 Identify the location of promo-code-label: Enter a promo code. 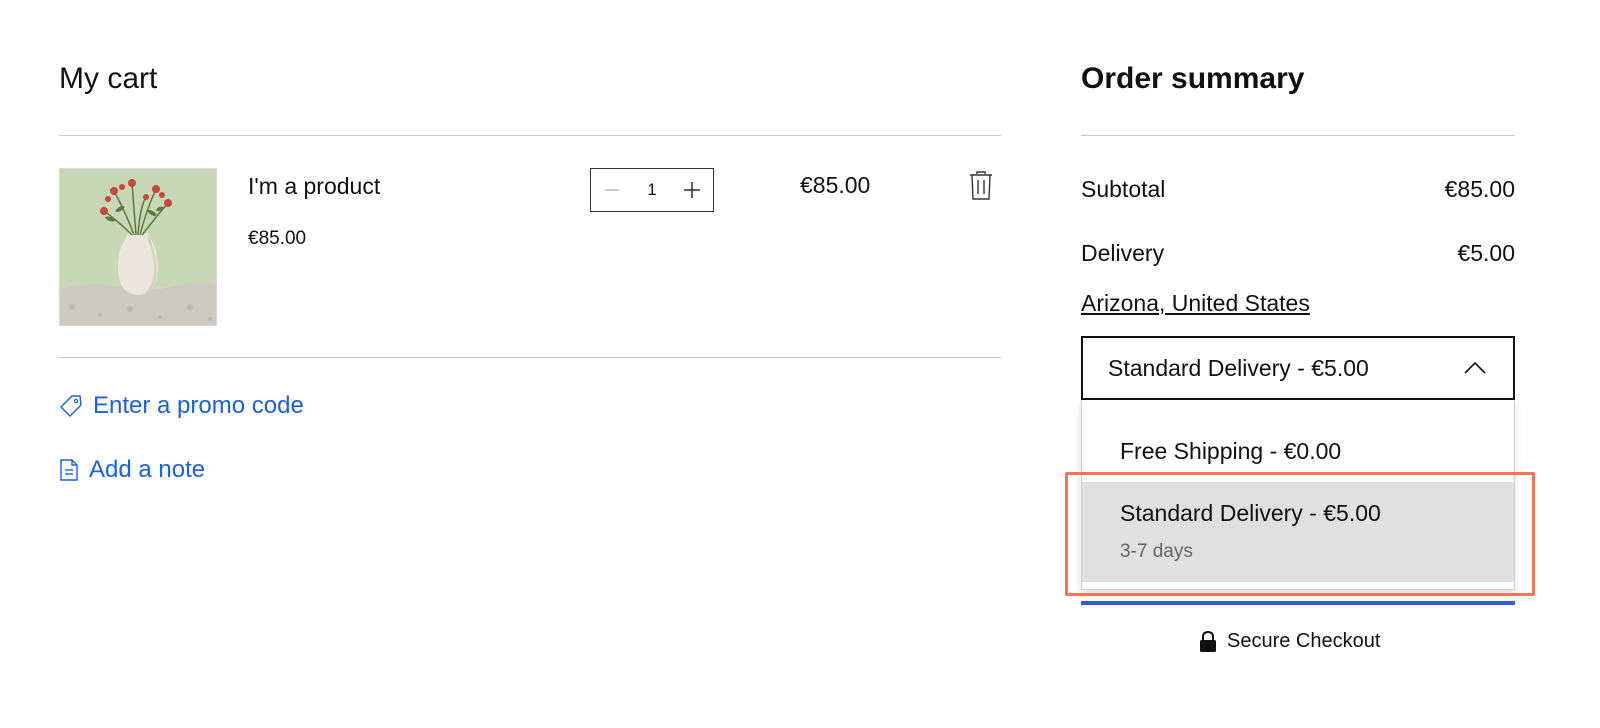
(198, 405).